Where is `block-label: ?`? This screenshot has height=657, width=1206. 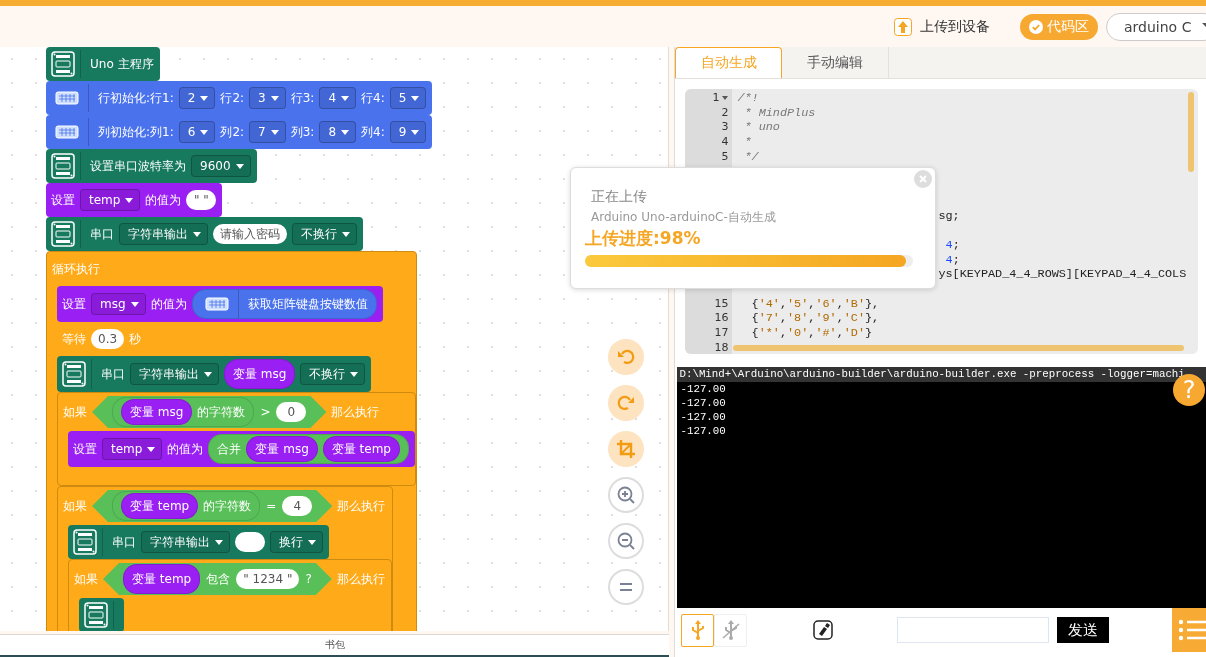
block-label: ? is located at coordinates (308, 579).